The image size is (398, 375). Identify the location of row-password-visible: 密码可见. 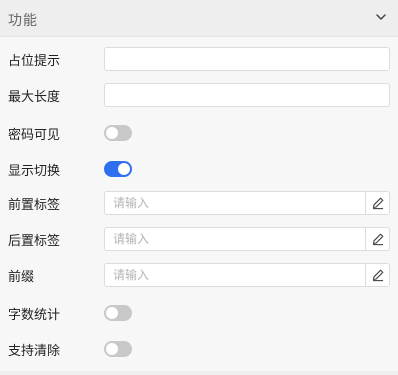
(199, 133).